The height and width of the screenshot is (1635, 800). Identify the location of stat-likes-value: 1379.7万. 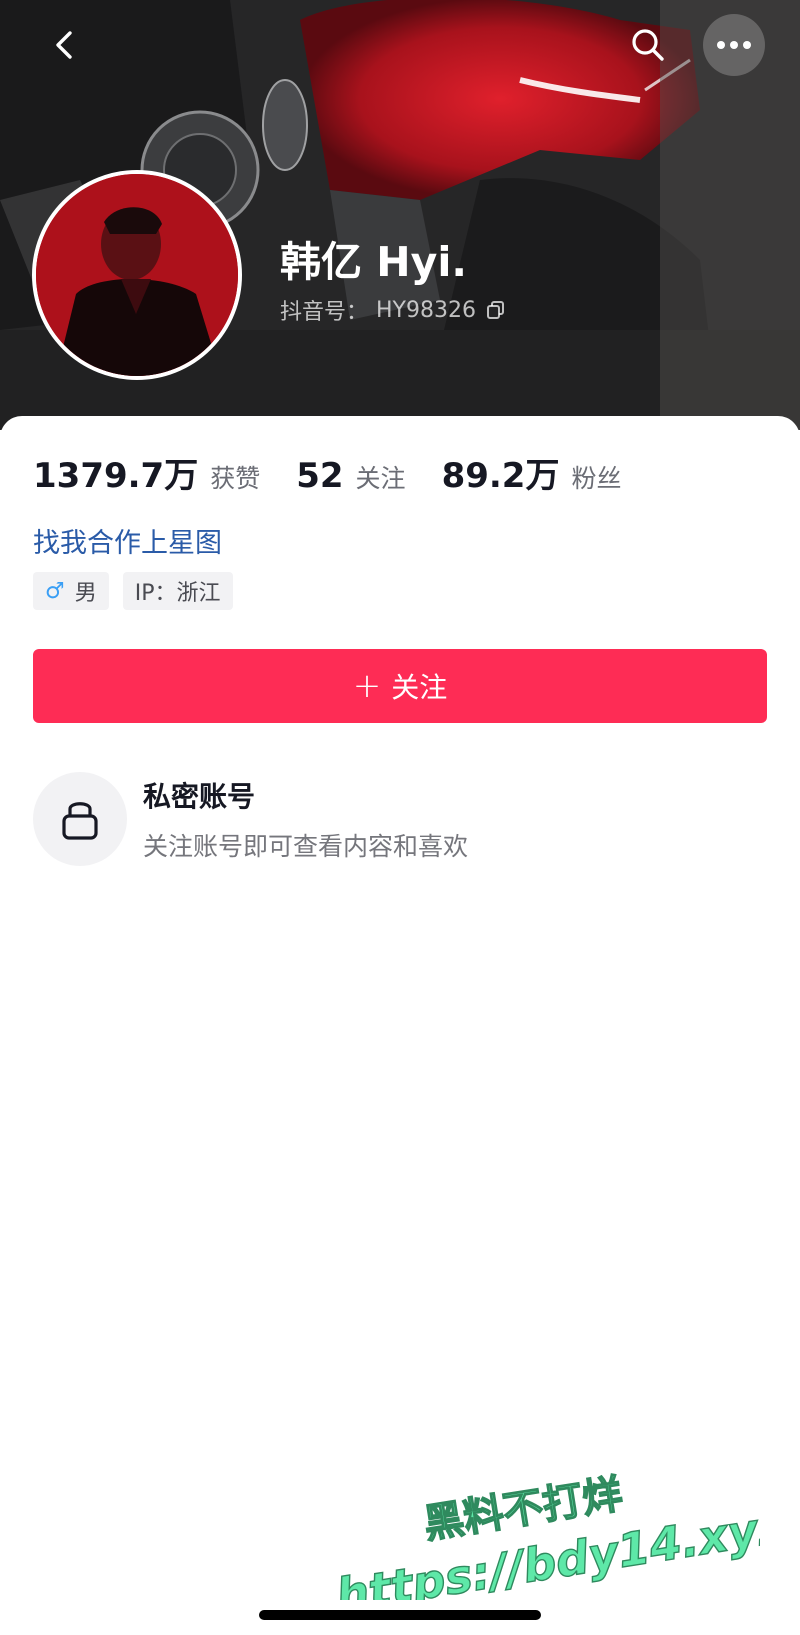
(116, 476).